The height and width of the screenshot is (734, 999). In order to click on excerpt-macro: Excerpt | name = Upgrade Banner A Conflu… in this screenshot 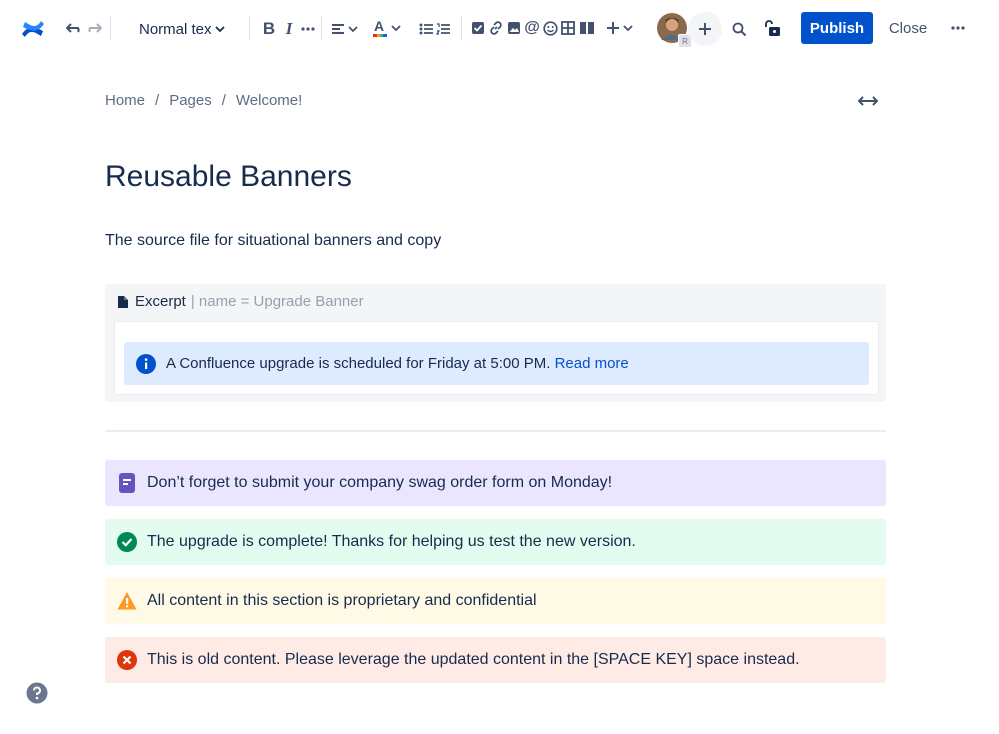, I will do `click(495, 343)`.